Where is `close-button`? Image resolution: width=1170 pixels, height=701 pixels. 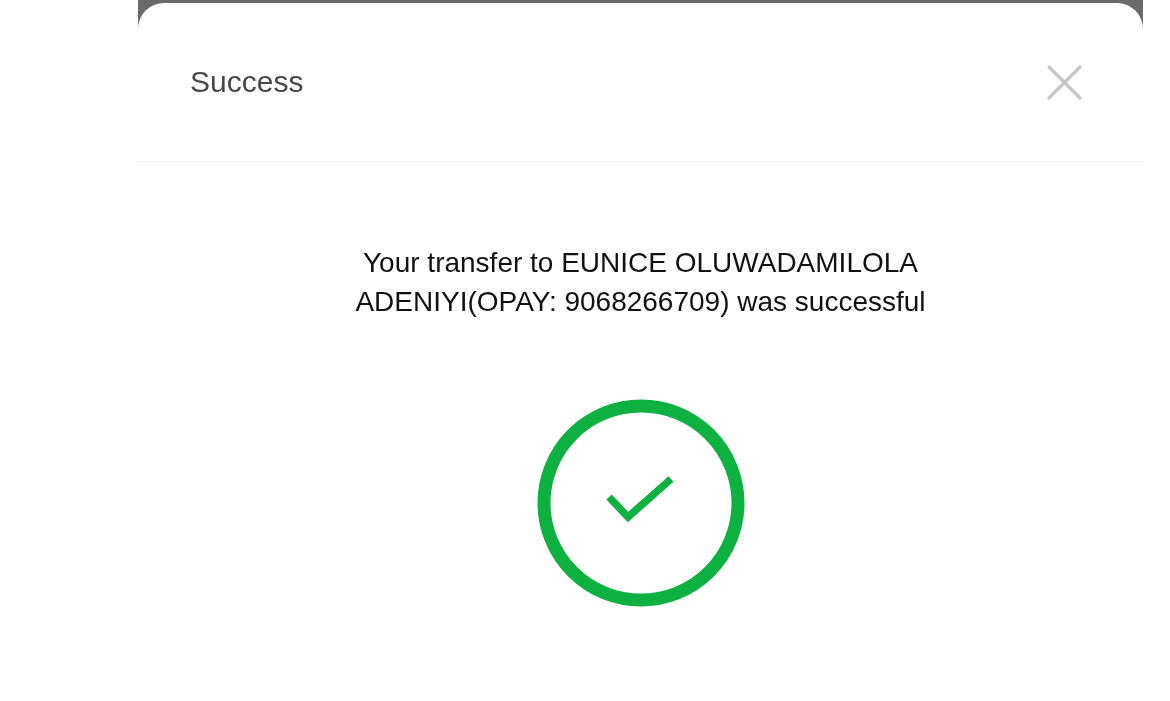
close-button is located at coordinates (1064, 82).